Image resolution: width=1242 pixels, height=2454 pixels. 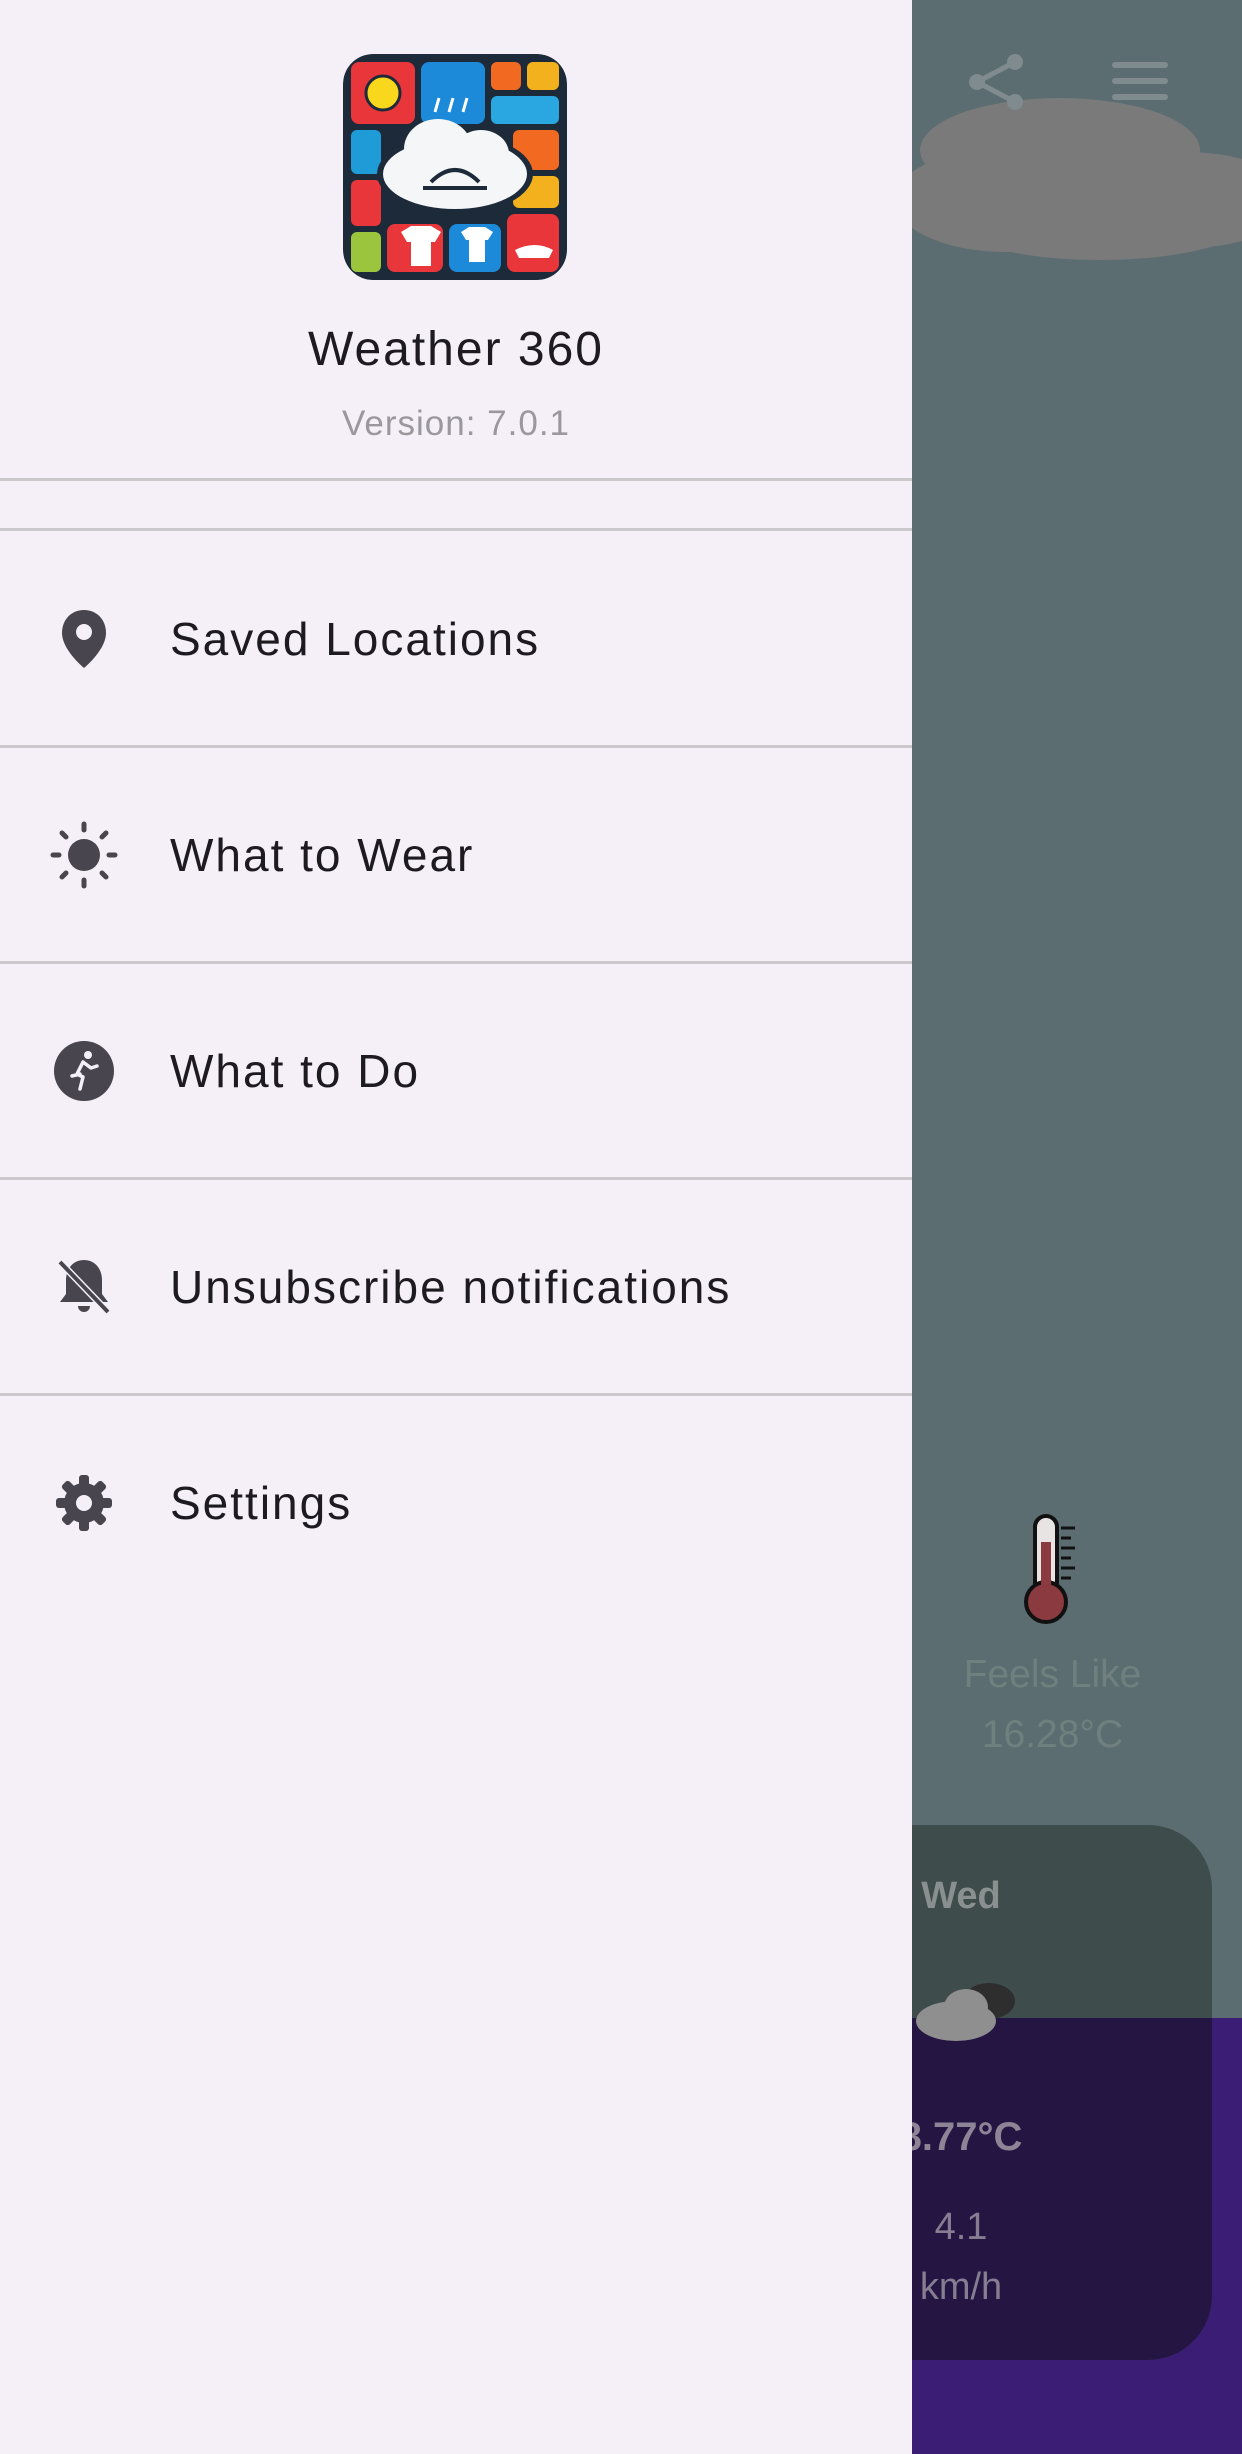 I want to click on cloudy-night-icon, so click(x=965, y=2012).